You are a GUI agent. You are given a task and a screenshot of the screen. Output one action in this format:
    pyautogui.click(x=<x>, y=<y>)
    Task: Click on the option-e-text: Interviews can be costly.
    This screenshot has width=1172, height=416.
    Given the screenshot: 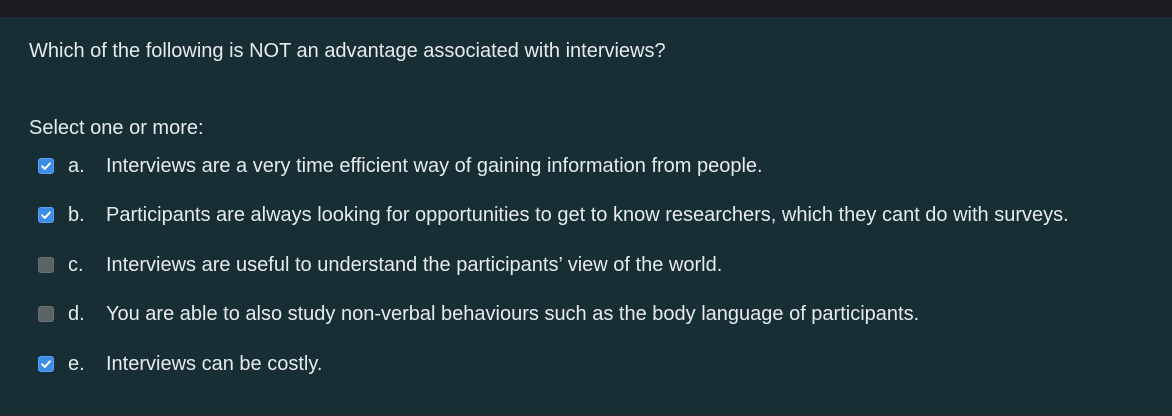 What is the action you would take?
    pyautogui.click(x=214, y=364)
    